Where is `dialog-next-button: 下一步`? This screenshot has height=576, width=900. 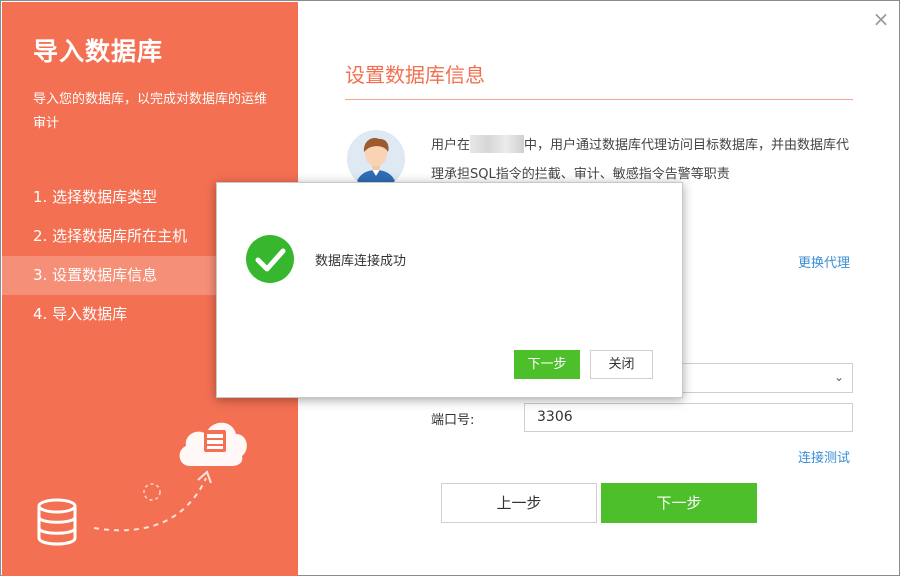
dialog-next-button: 下一步 is located at coordinates (547, 364).